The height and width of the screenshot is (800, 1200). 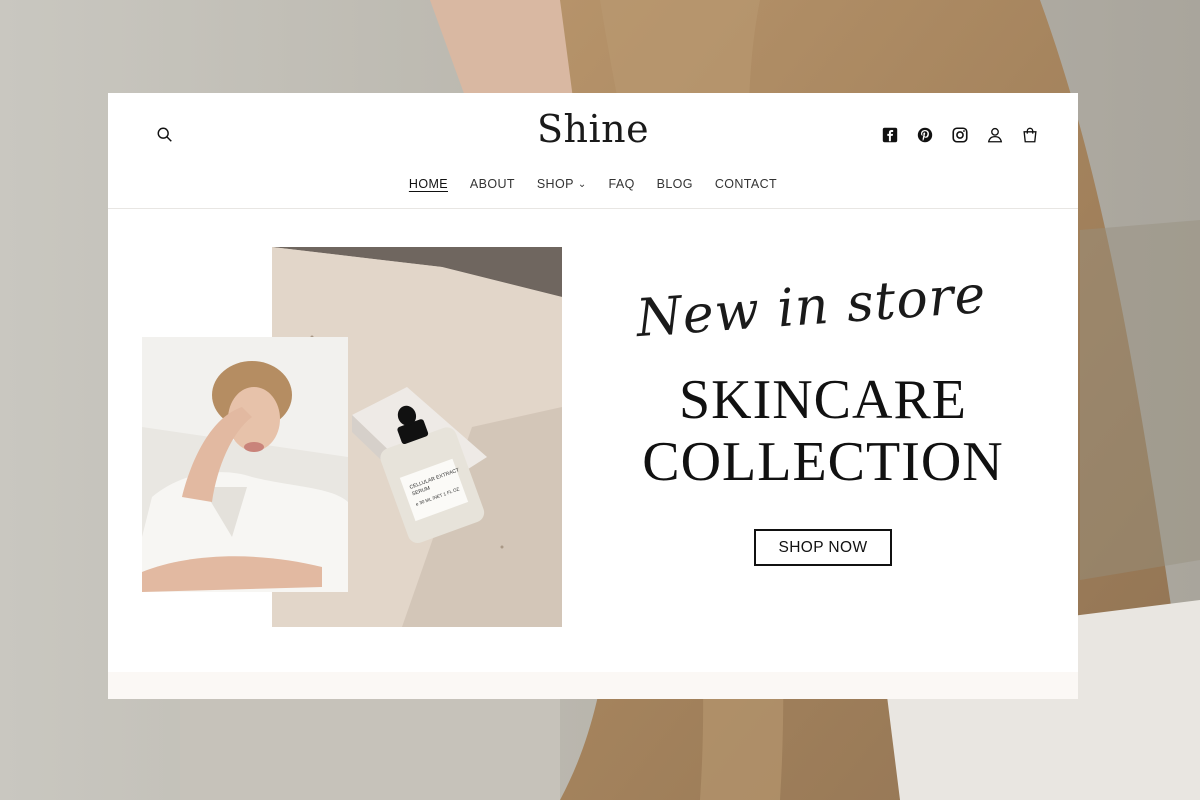 I want to click on facebook-icon, so click(x=890, y=135).